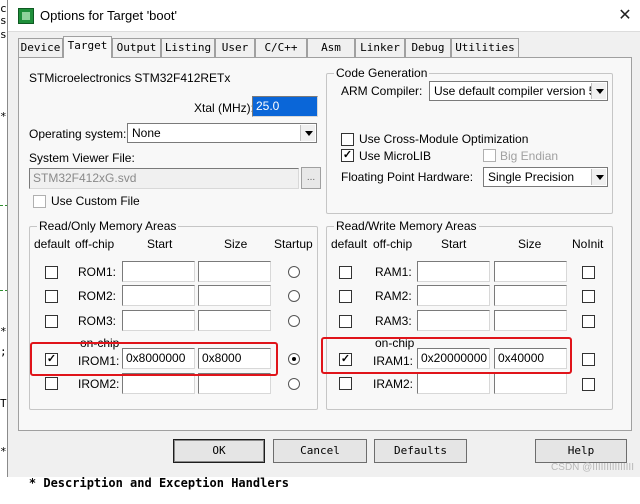  I want to click on rom-header-startup: Startup, so click(293, 244).